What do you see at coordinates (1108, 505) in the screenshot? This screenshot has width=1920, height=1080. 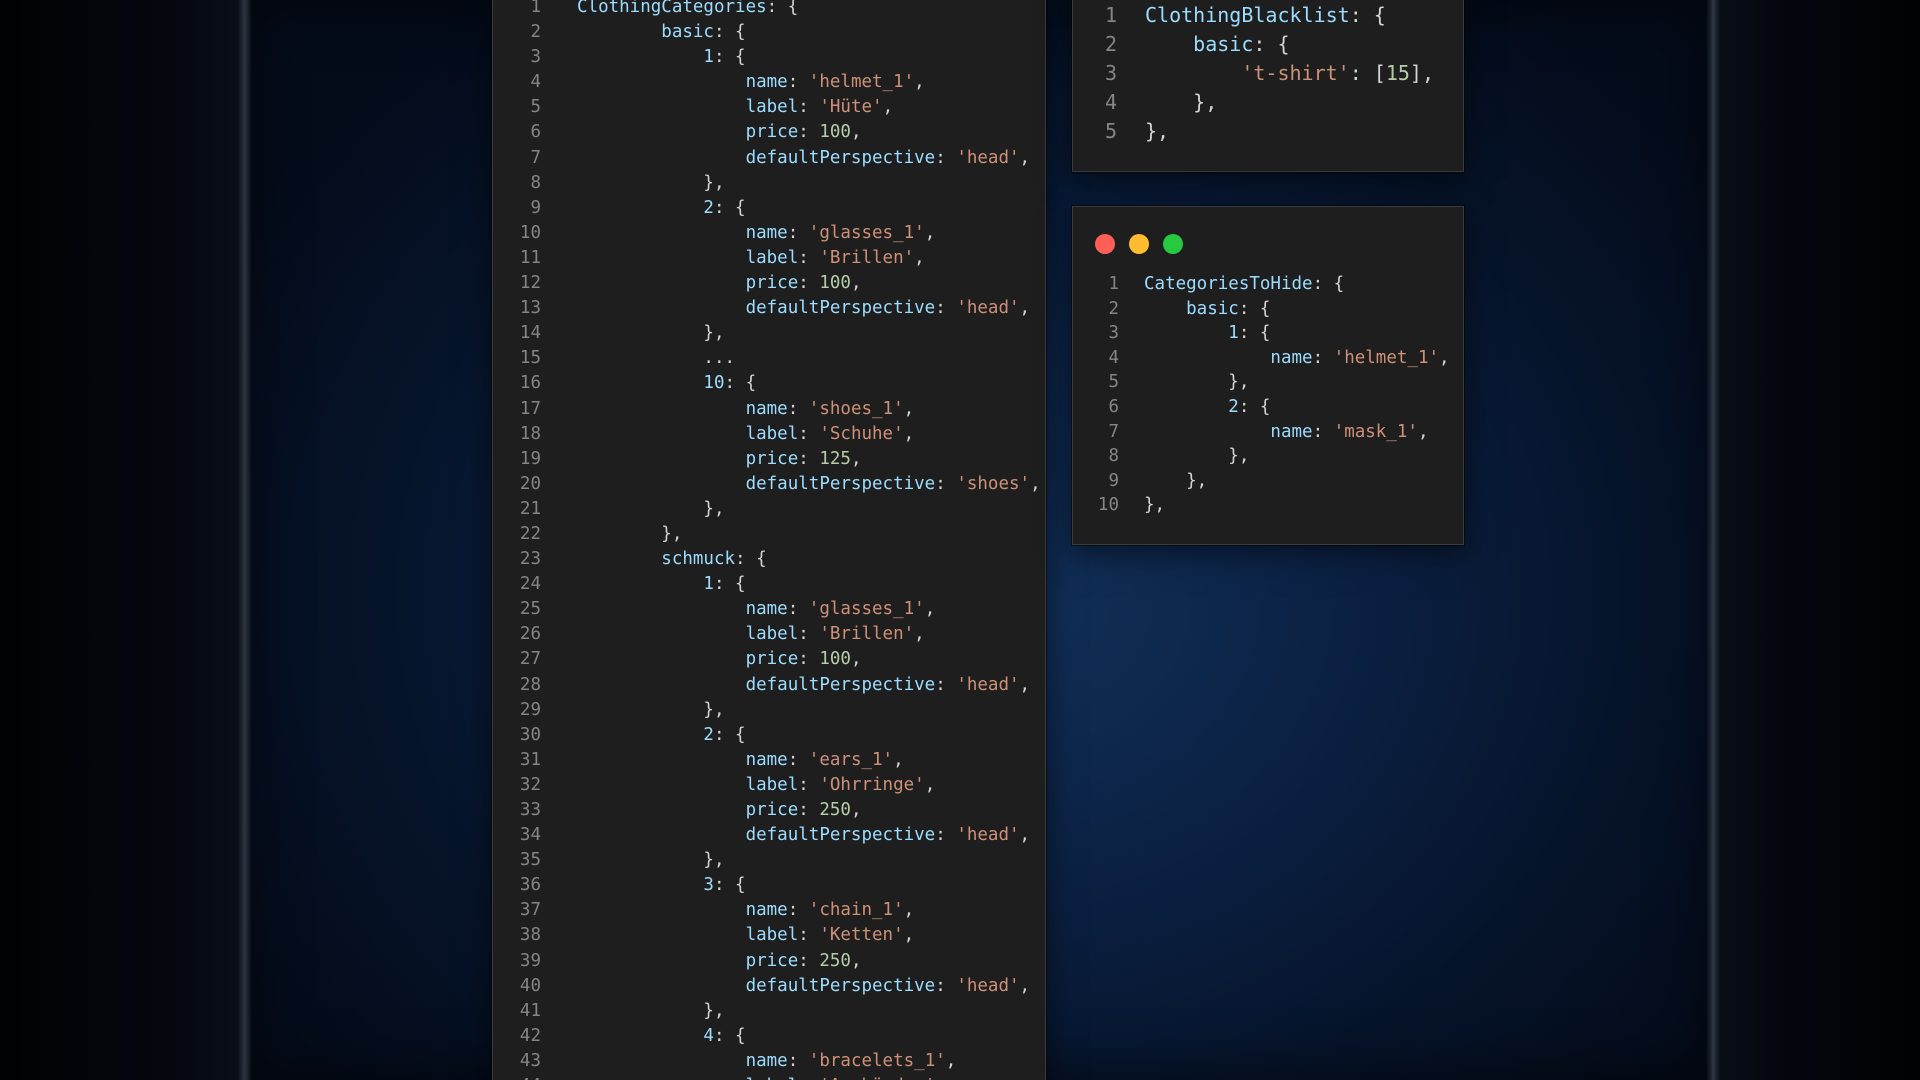 I see `line-number: 10` at bounding box center [1108, 505].